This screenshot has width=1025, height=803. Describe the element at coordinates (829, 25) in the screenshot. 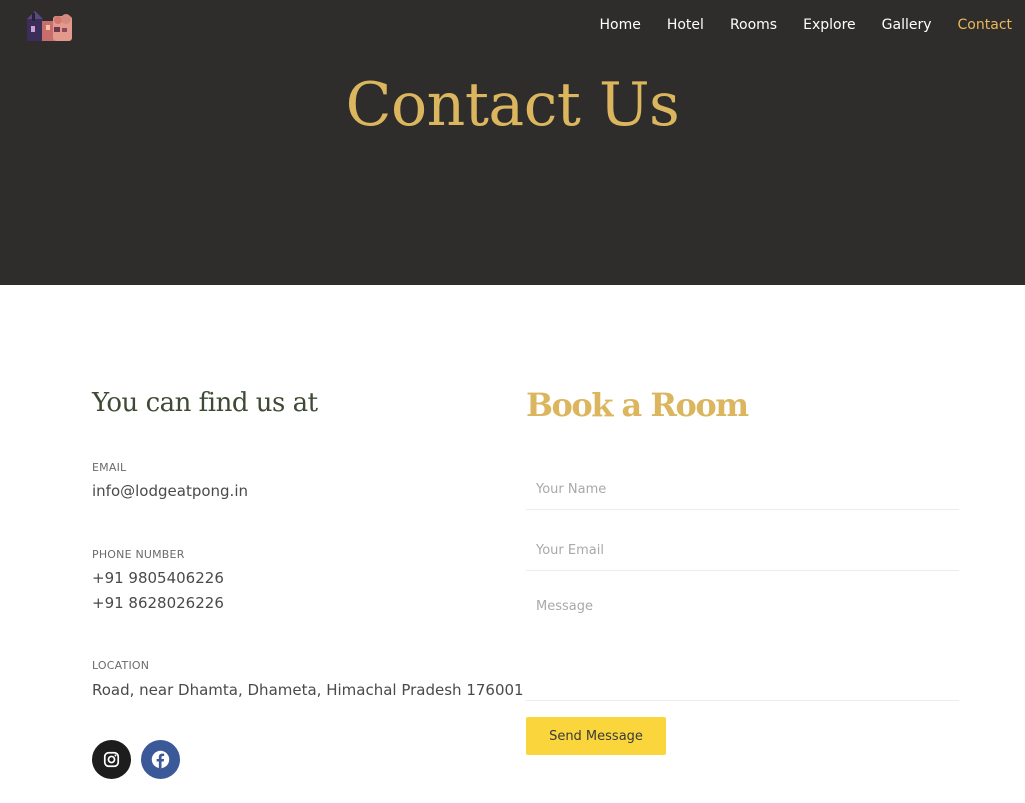

I see `nav-explore: Explore` at that location.